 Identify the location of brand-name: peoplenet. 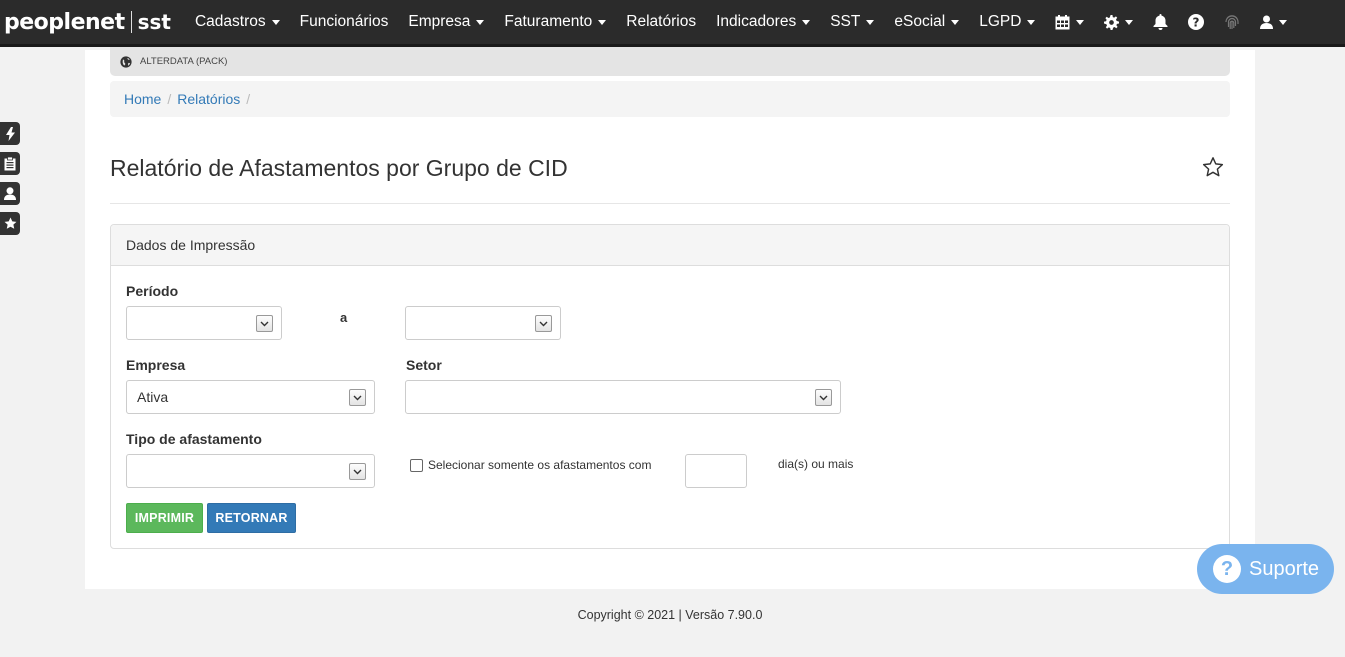
(64, 22).